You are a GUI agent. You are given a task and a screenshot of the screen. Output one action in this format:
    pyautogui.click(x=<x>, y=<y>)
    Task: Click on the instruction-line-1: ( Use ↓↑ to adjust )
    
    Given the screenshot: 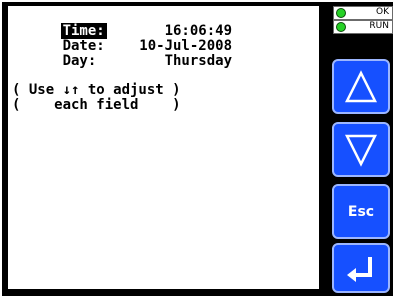 What is the action you would take?
    pyautogui.click(x=96, y=90)
    